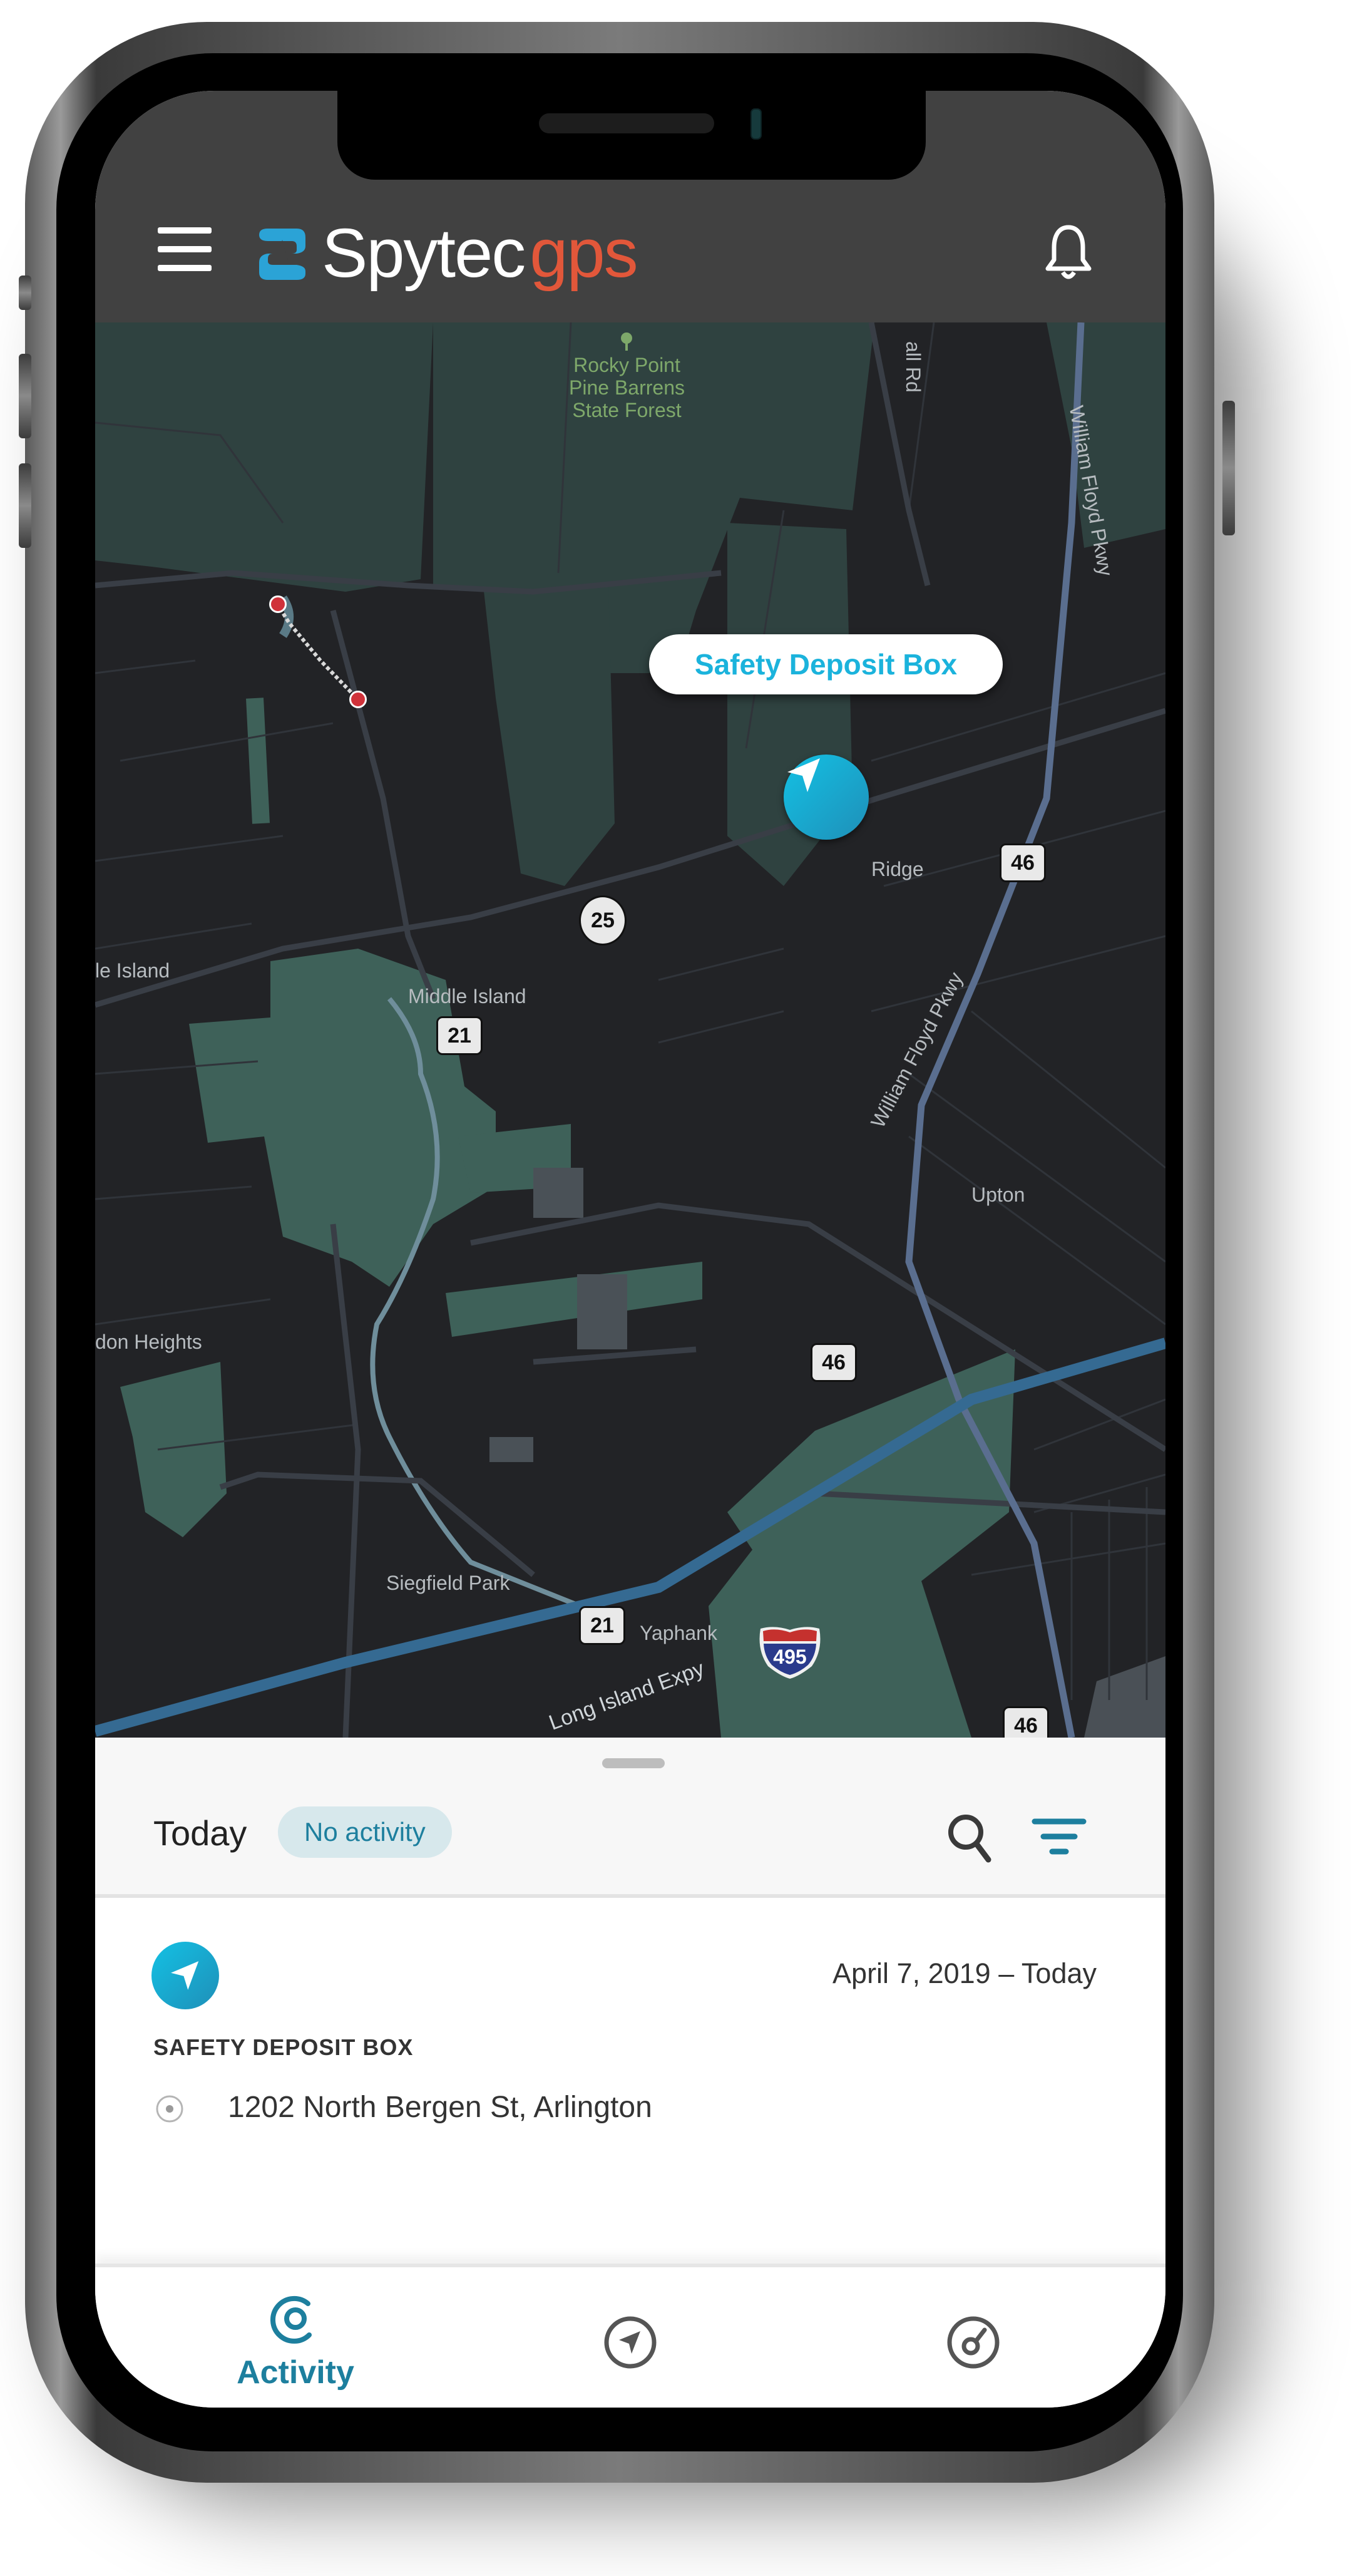 The image size is (1352, 2576). I want to click on trip-start-marker, so click(278, 604).